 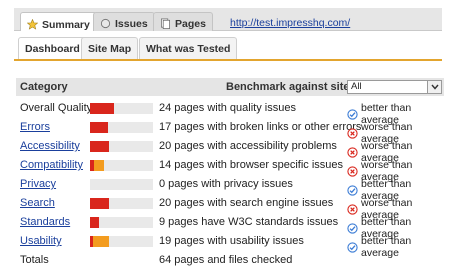 I want to click on table-header: Category Benchmark against sites All, so click(x=230, y=87).